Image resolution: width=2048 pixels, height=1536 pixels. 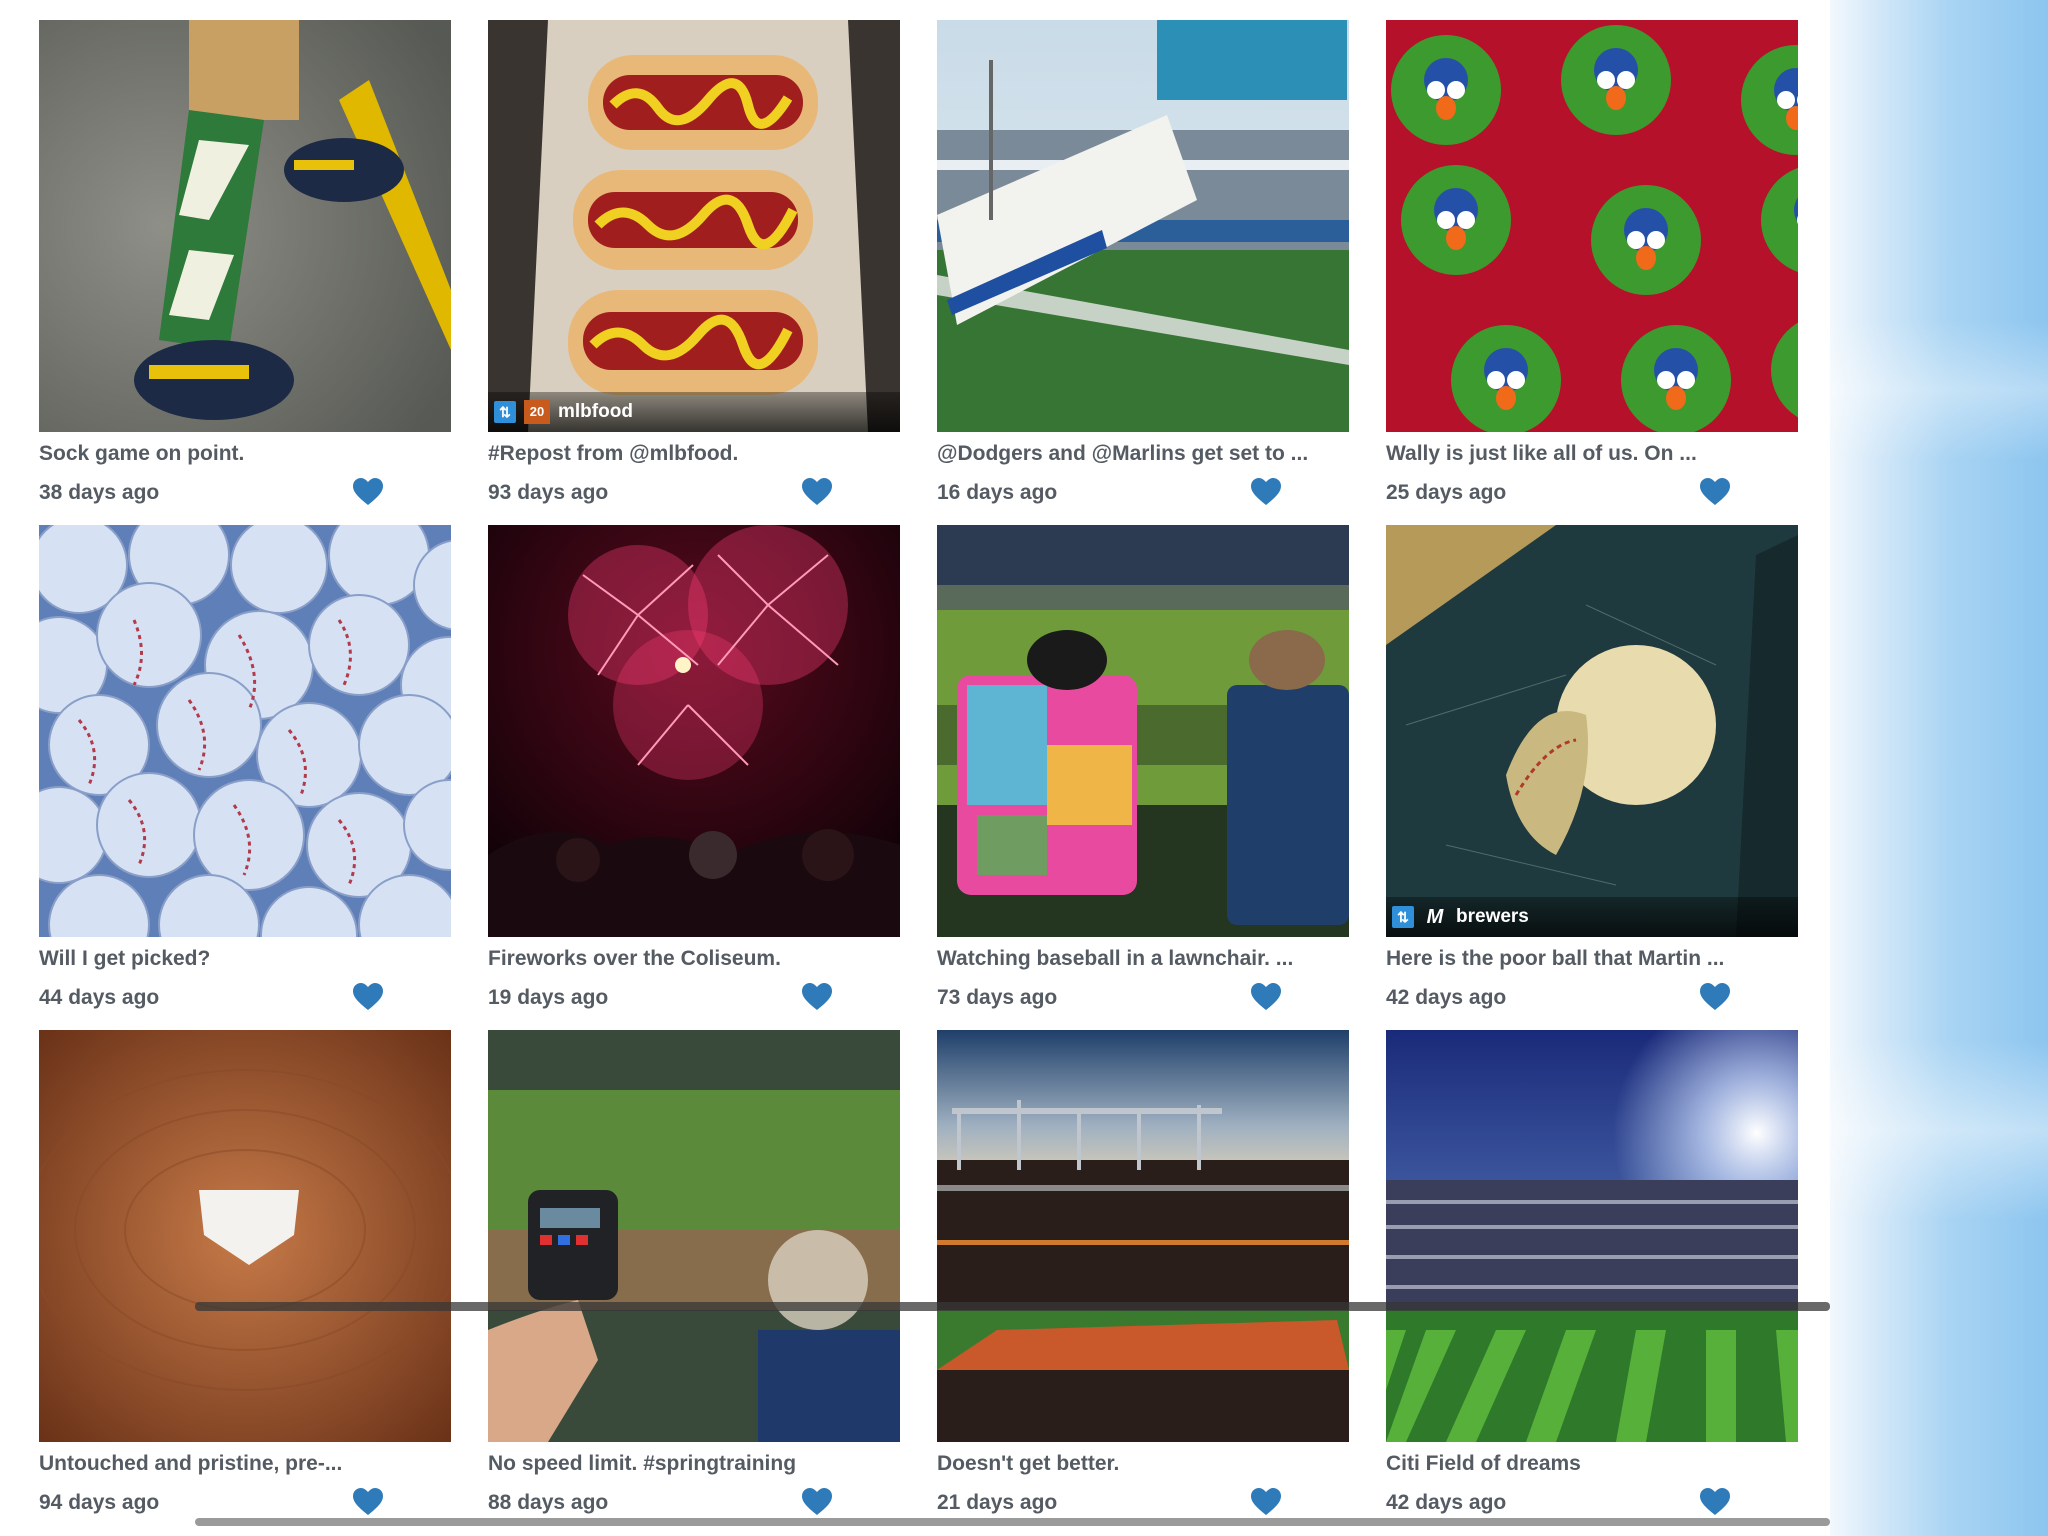 I want to click on post-photo-baseballs, so click(x=245, y=731).